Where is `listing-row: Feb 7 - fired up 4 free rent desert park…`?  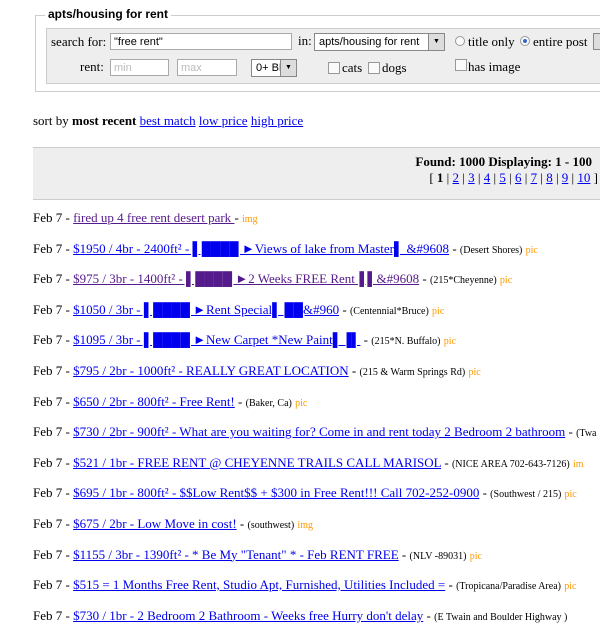
listing-row: Feb 7 - fired up 4 free rent desert park… is located at coordinates (145, 217).